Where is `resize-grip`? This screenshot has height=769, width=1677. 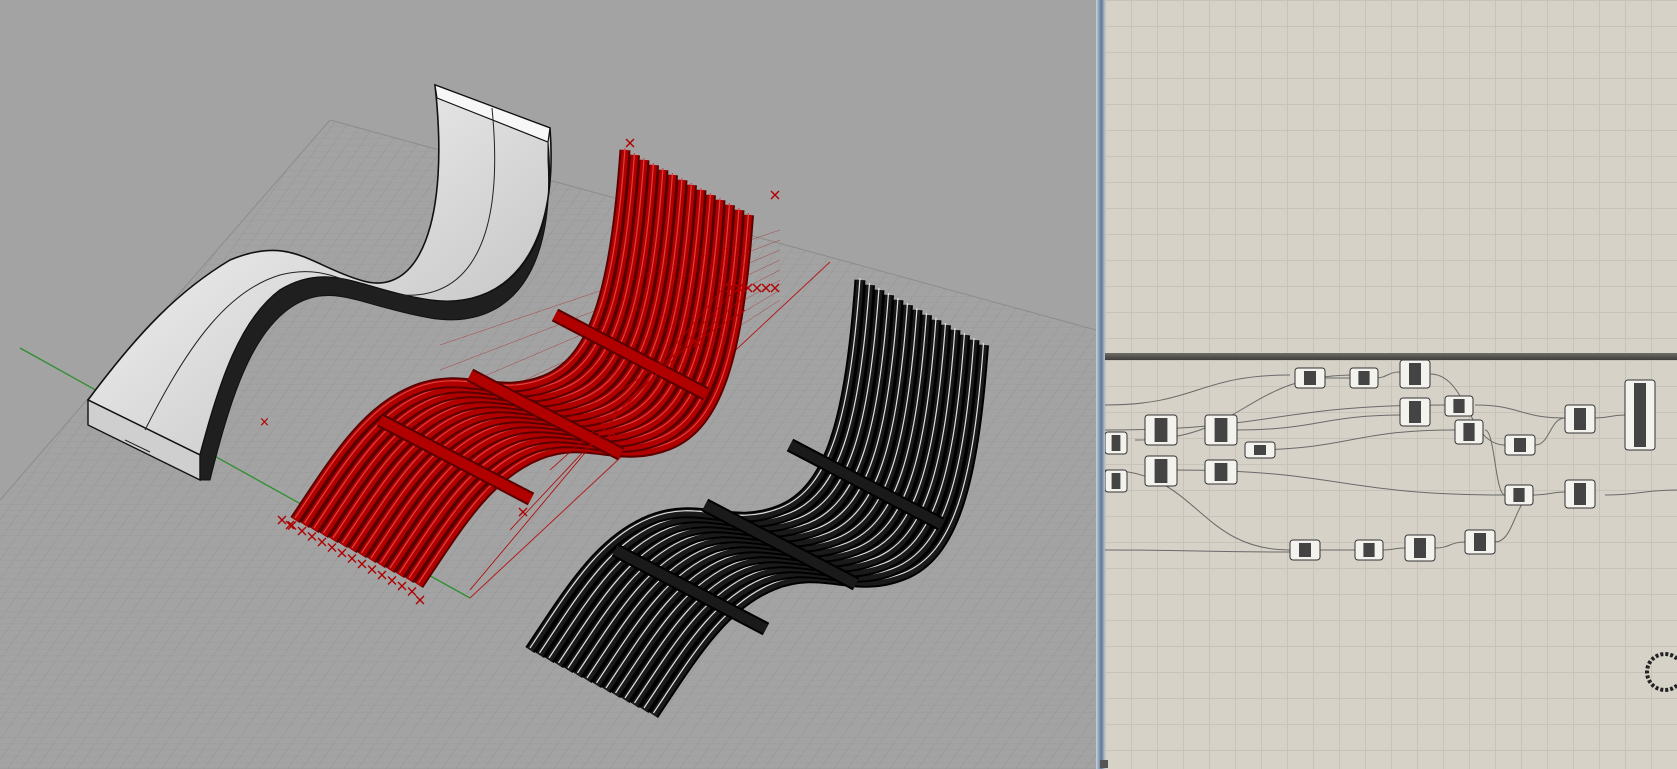 resize-grip is located at coordinates (1104, 764).